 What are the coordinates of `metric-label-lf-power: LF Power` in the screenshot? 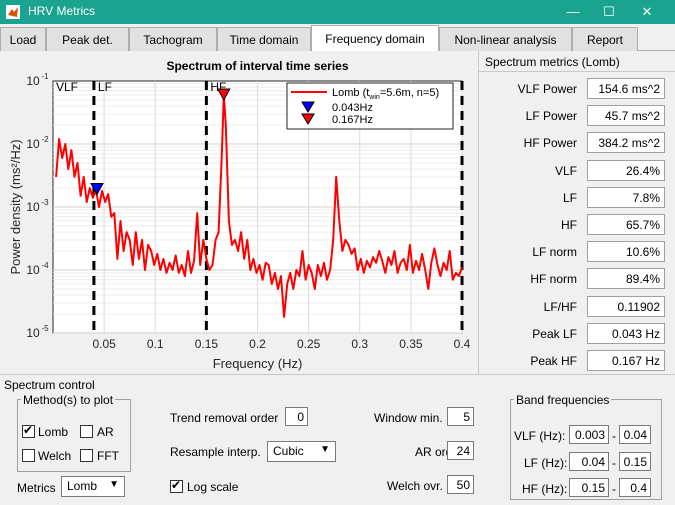 It's located at (551, 116).